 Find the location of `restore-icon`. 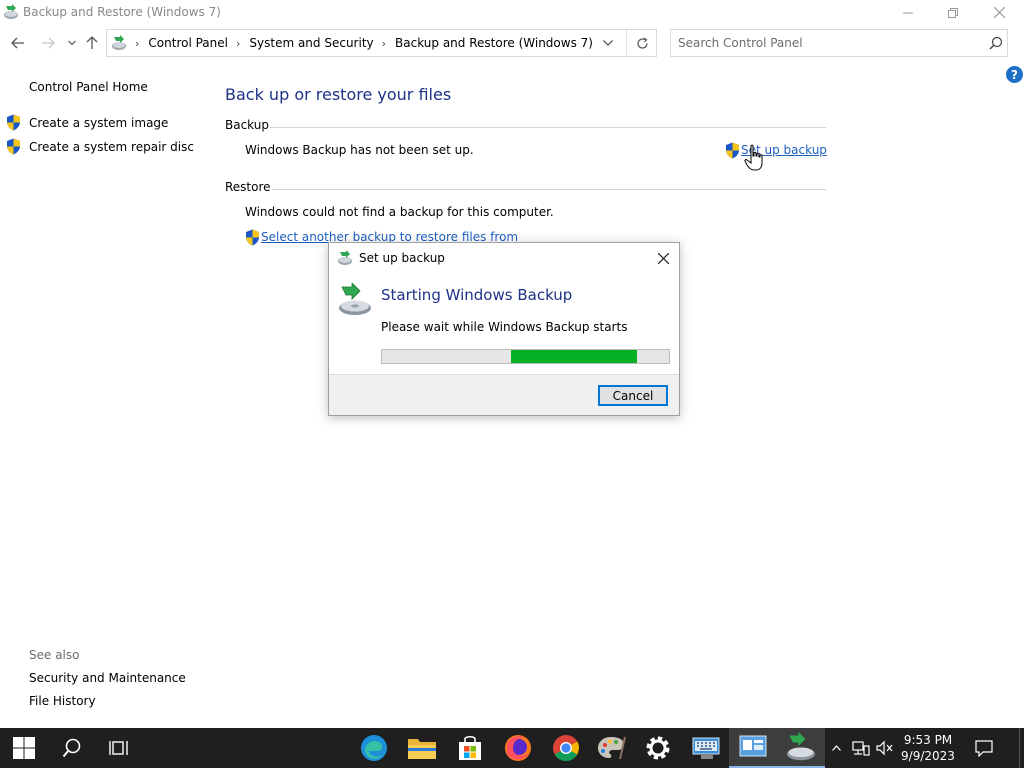

restore-icon is located at coordinates (953, 12).